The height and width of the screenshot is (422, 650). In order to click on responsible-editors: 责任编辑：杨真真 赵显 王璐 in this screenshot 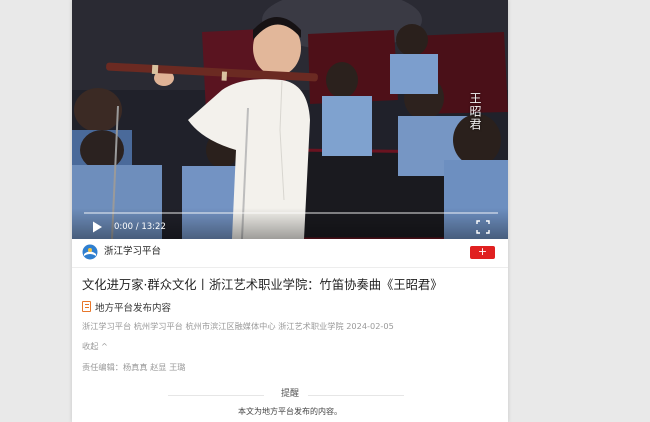, I will do `click(134, 367)`.